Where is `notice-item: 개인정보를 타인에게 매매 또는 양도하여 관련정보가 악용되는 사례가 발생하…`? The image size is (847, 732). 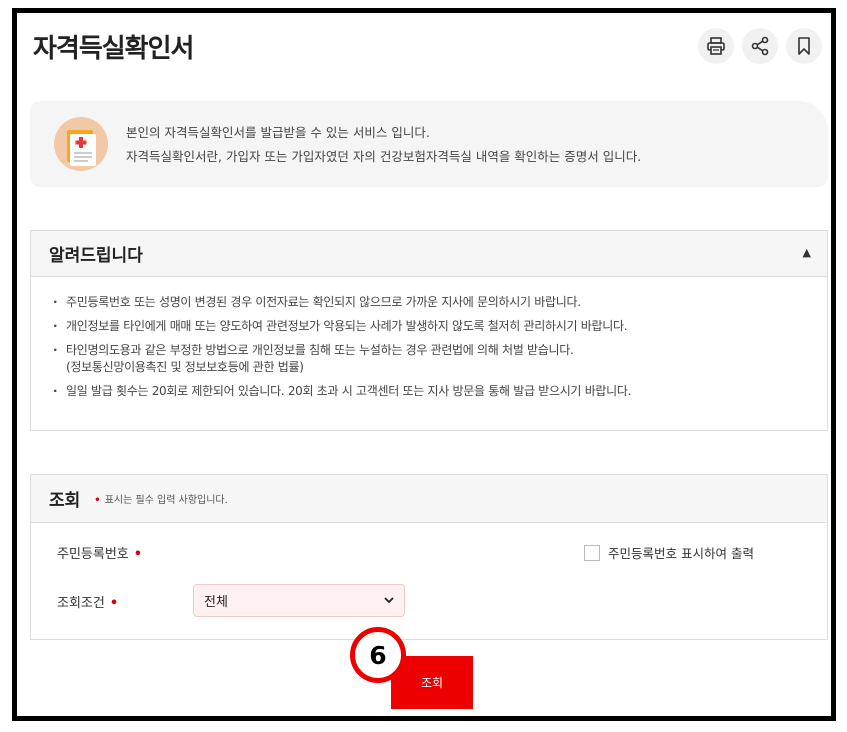 notice-item: 개인정보를 타인에게 매매 또는 양도하여 관련정보가 악용되는 사례가 발생하… is located at coordinates (440, 326).